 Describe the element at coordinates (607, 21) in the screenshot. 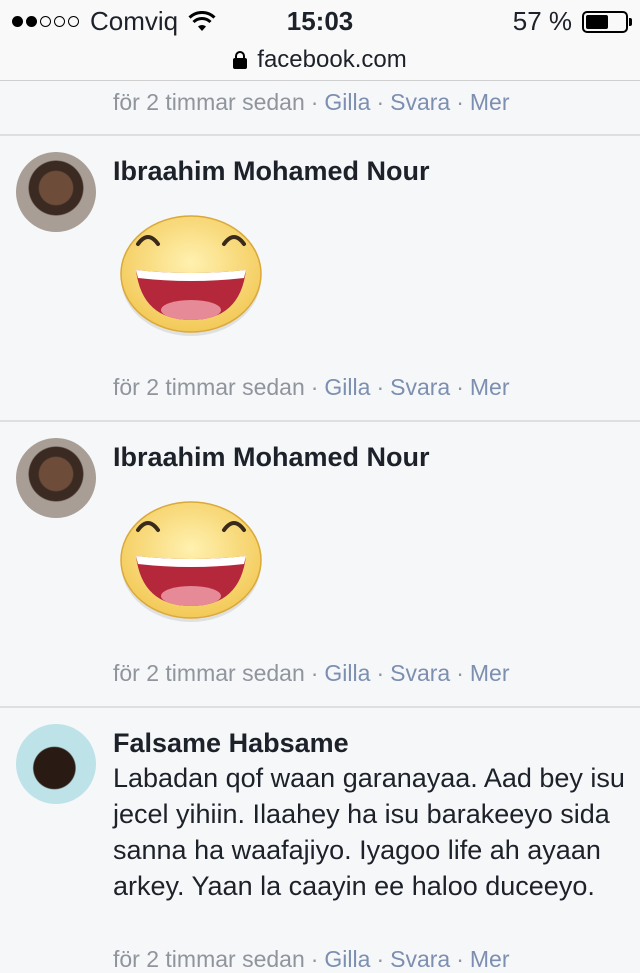

I see `battery-icon` at that location.